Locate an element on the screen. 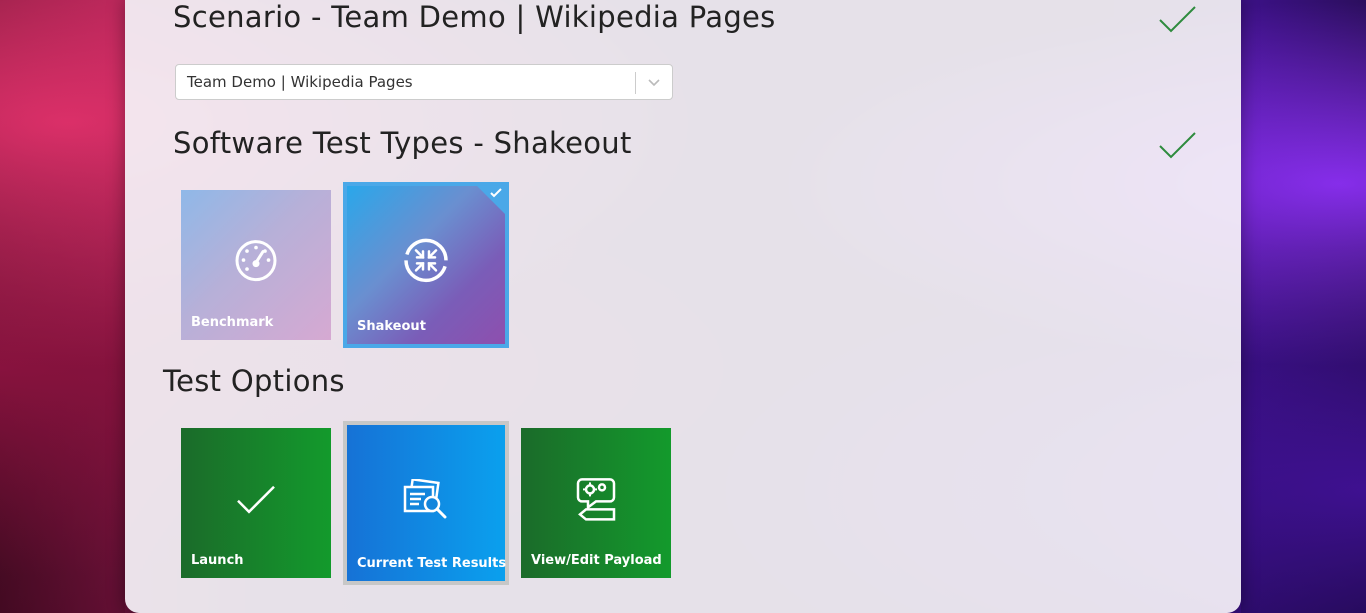  view-edit-payload-tile: View/Edit Payload is located at coordinates (596, 503).